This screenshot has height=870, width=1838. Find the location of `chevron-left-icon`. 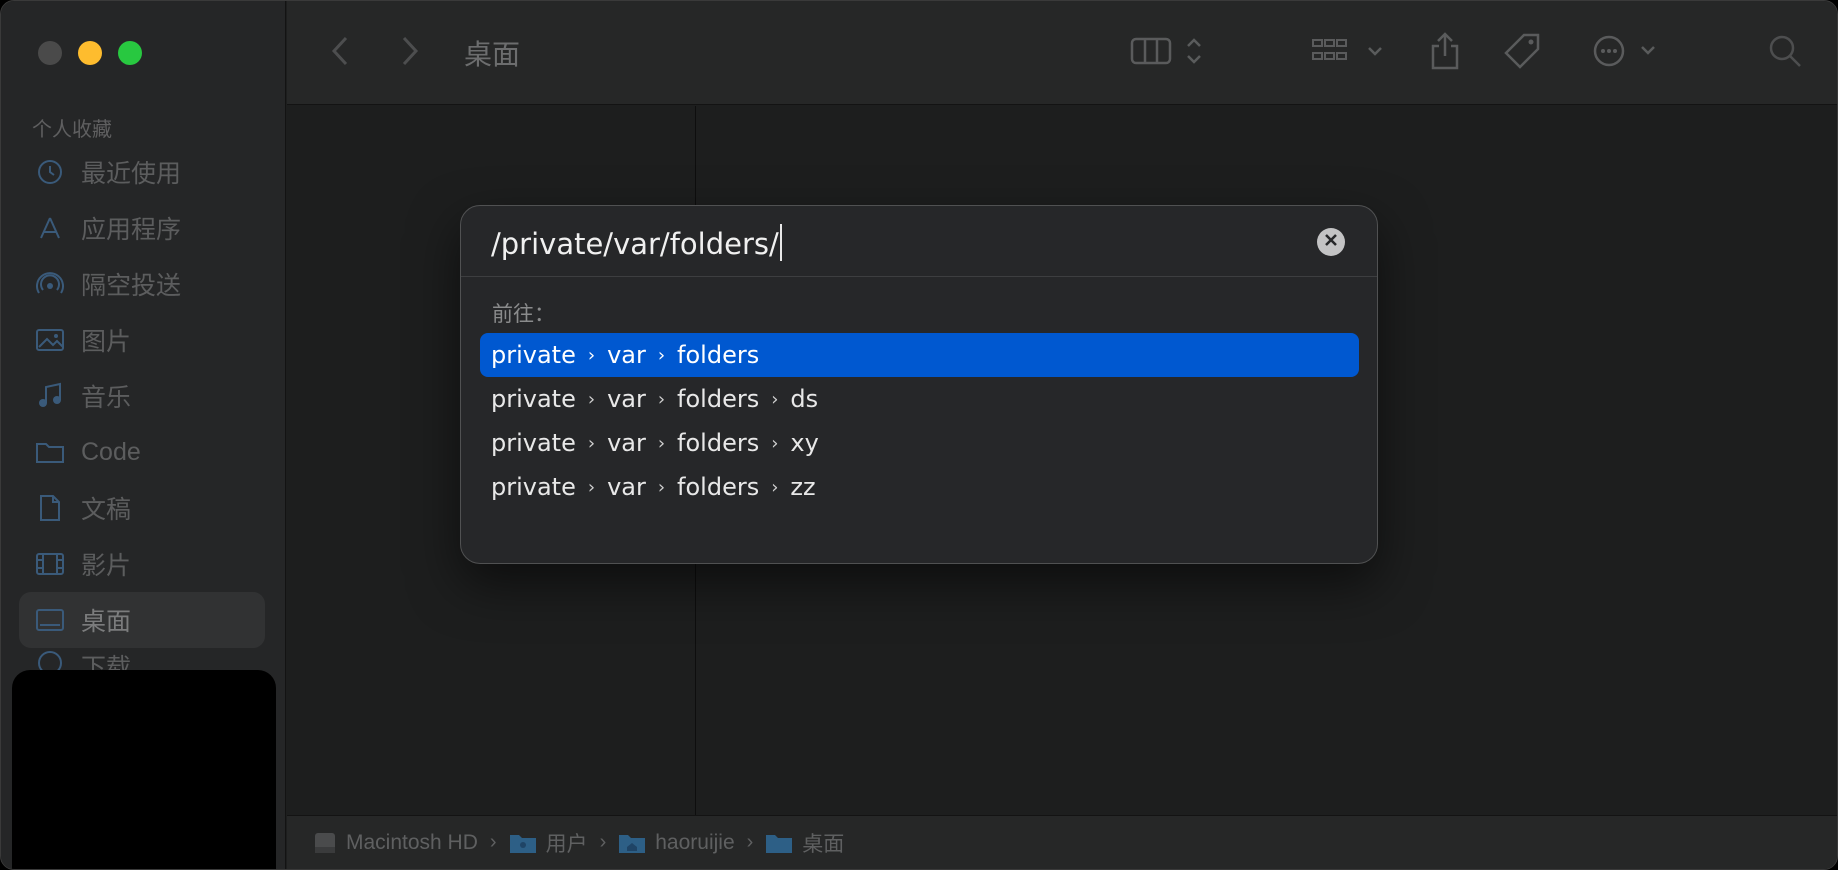

chevron-left-icon is located at coordinates (340, 53).